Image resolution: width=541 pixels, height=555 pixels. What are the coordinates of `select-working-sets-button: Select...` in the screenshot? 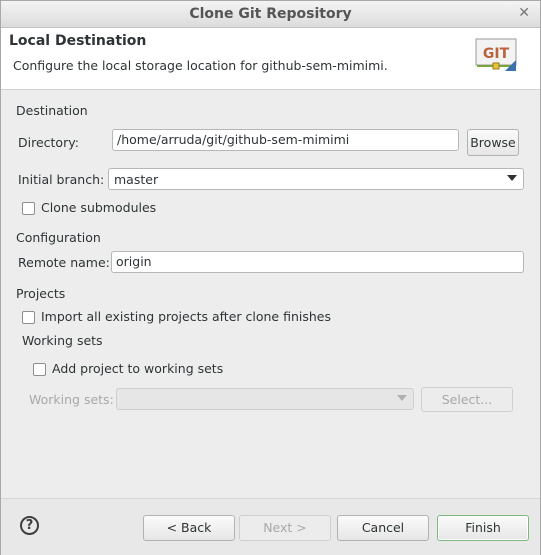 It's located at (467, 399).